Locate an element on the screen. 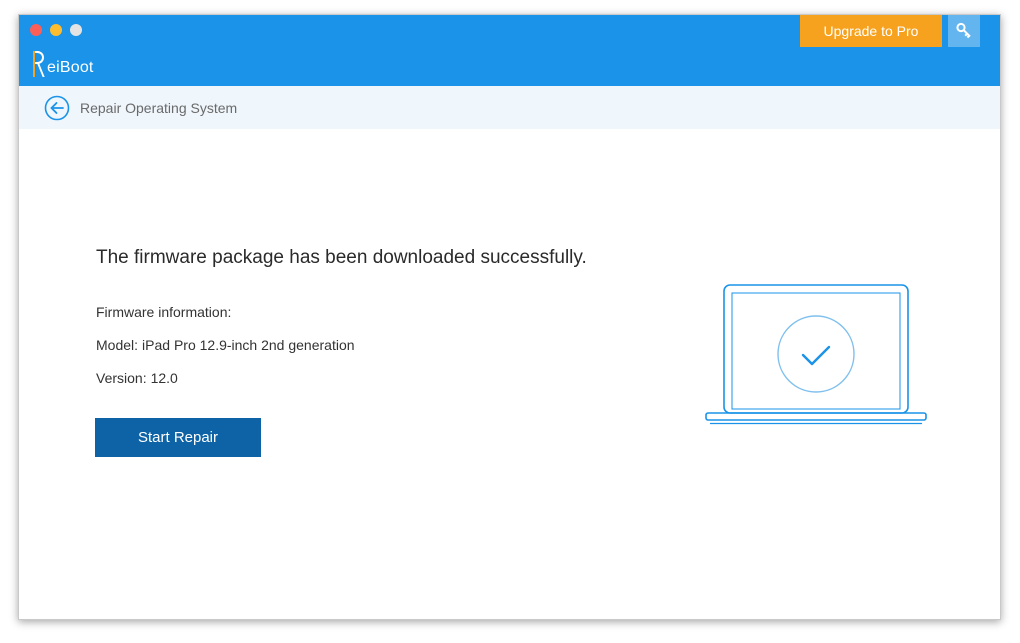 The height and width of the screenshot is (643, 1020). key-icon is located at coordinates (963, 30).